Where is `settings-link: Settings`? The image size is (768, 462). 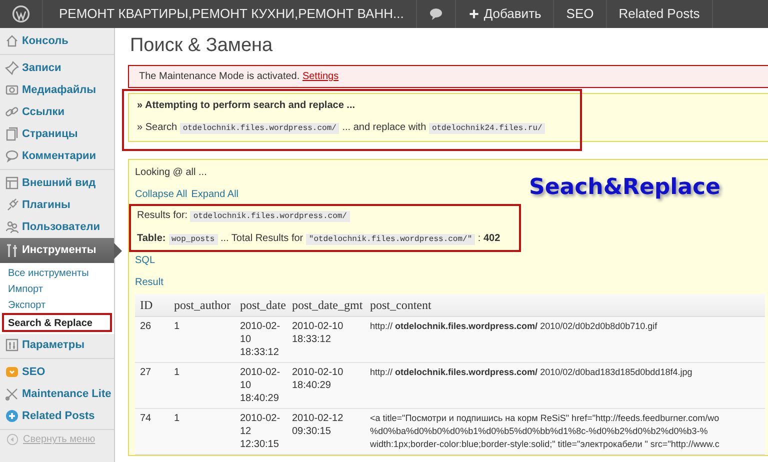
settings-link: Settings is located at coordinates (320, 76).